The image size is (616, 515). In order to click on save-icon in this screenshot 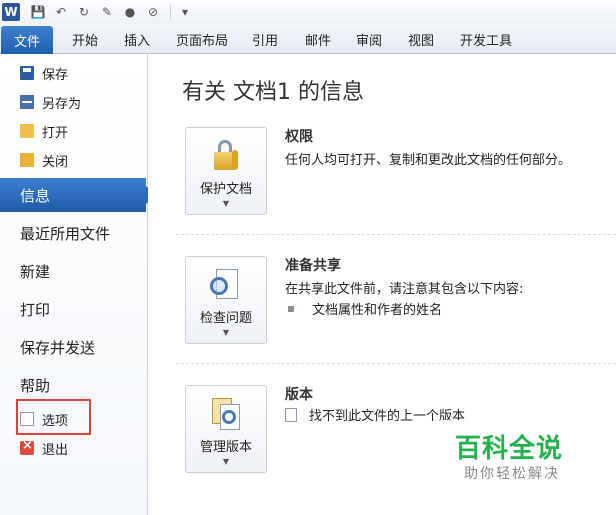, I will do `click(27, 73)`.